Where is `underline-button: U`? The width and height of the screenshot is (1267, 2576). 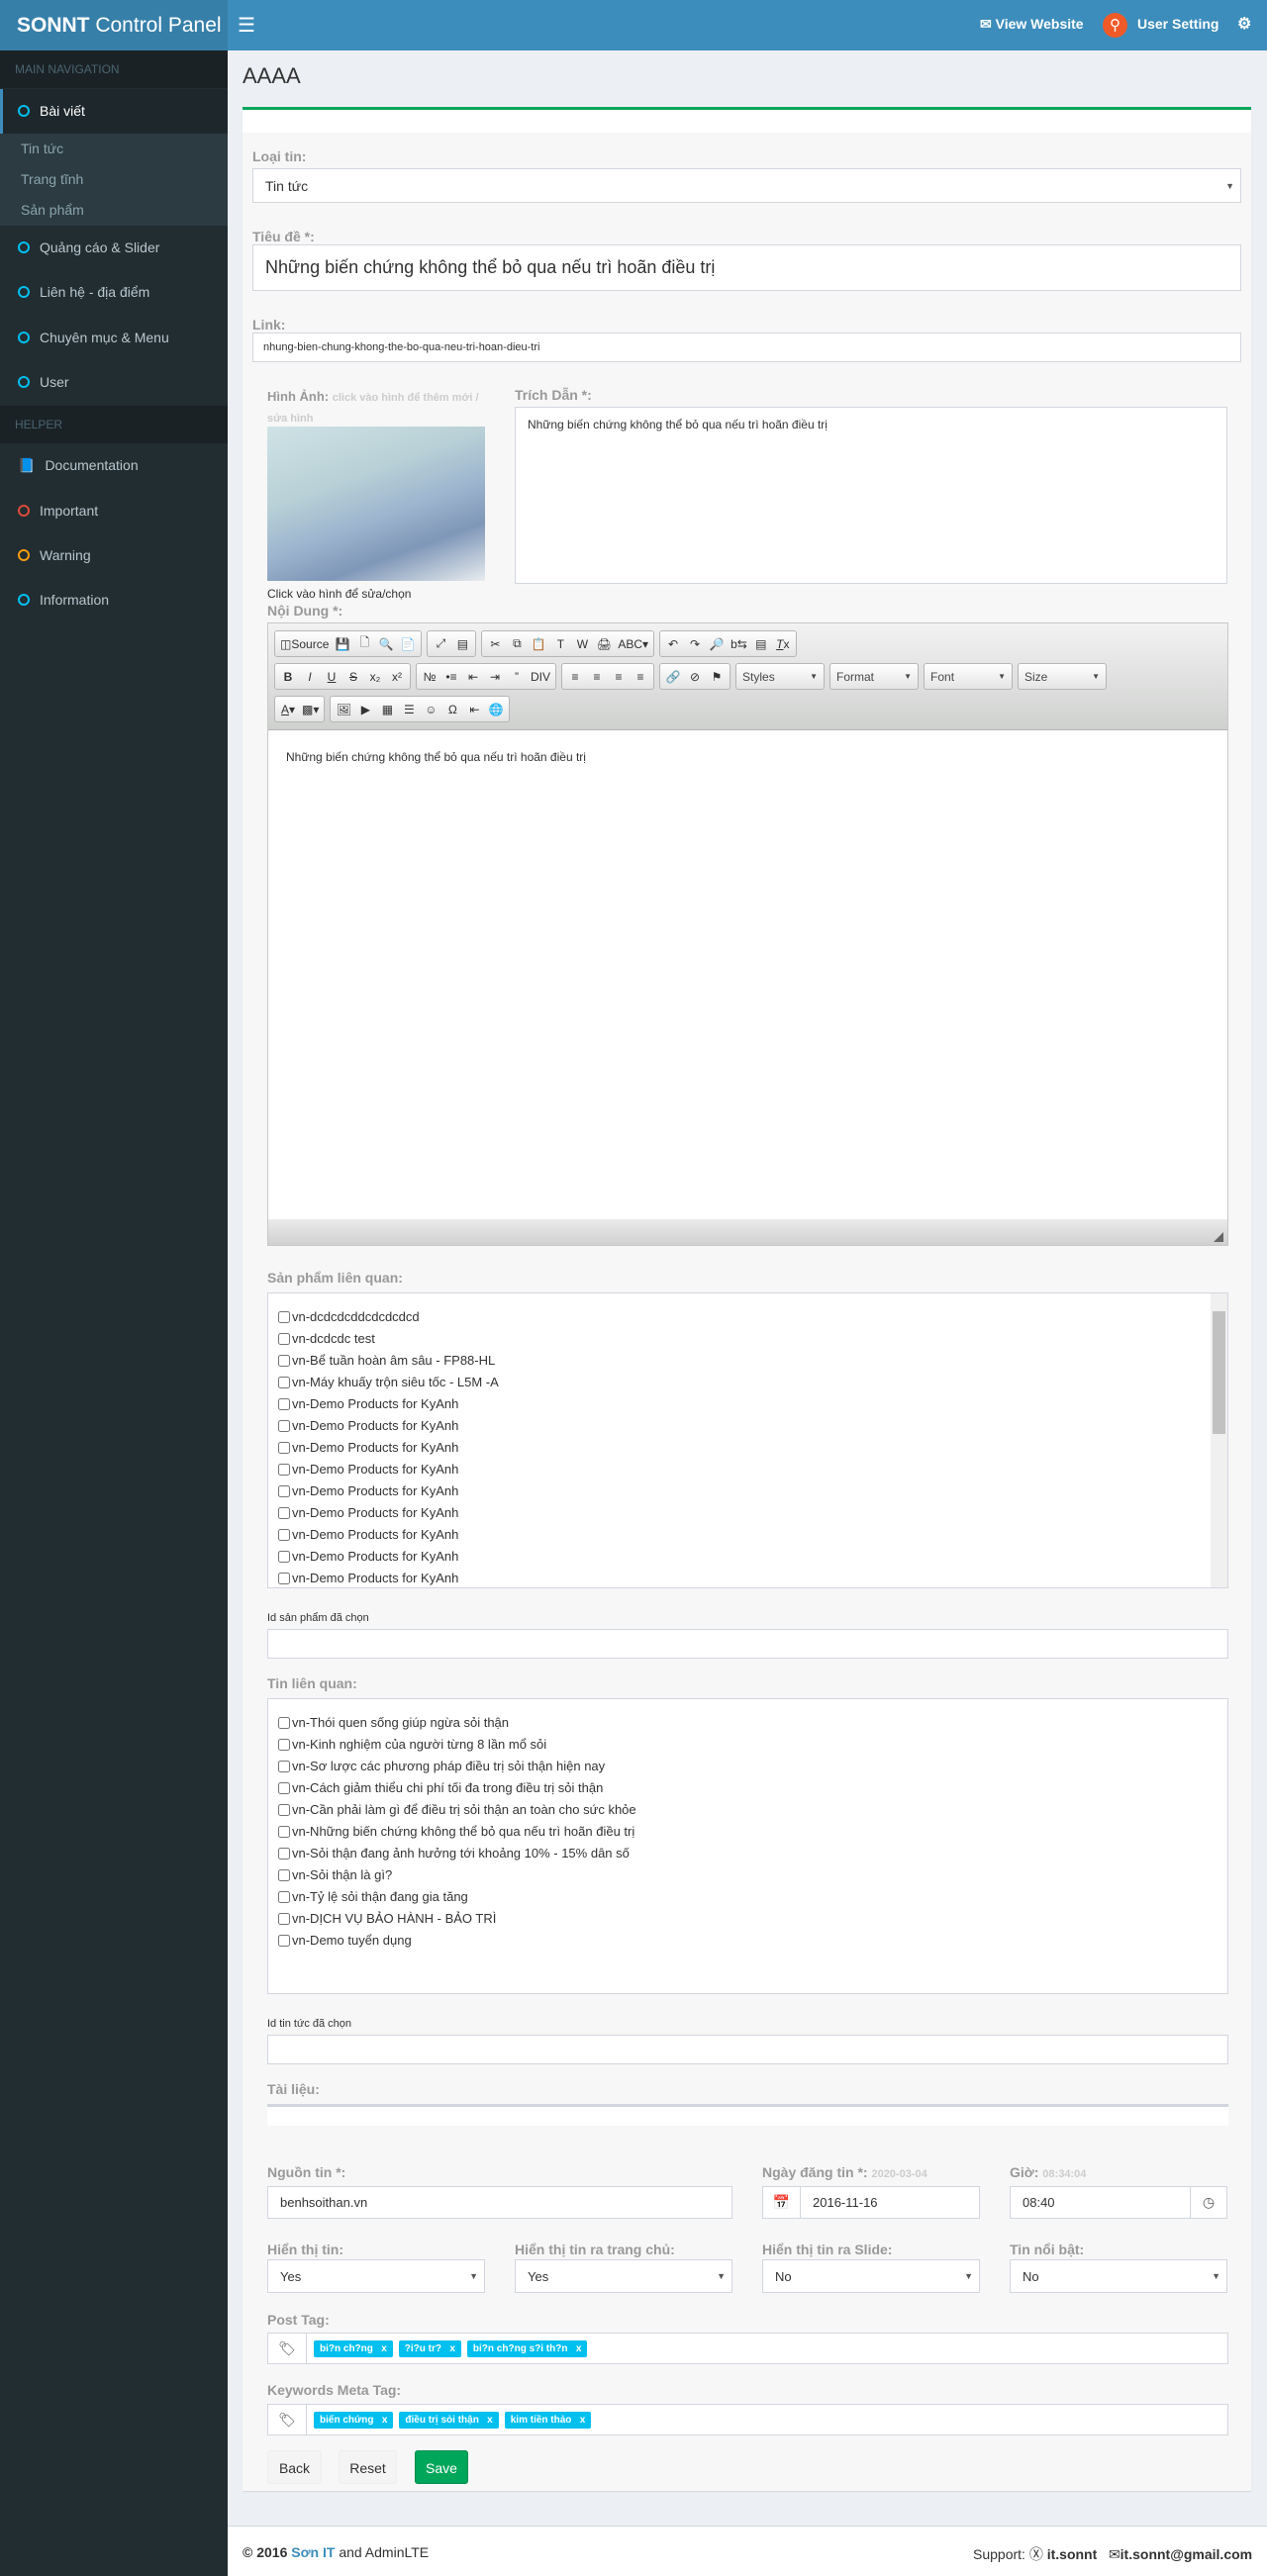
underline-button: U is located at coordinates (331, 677).